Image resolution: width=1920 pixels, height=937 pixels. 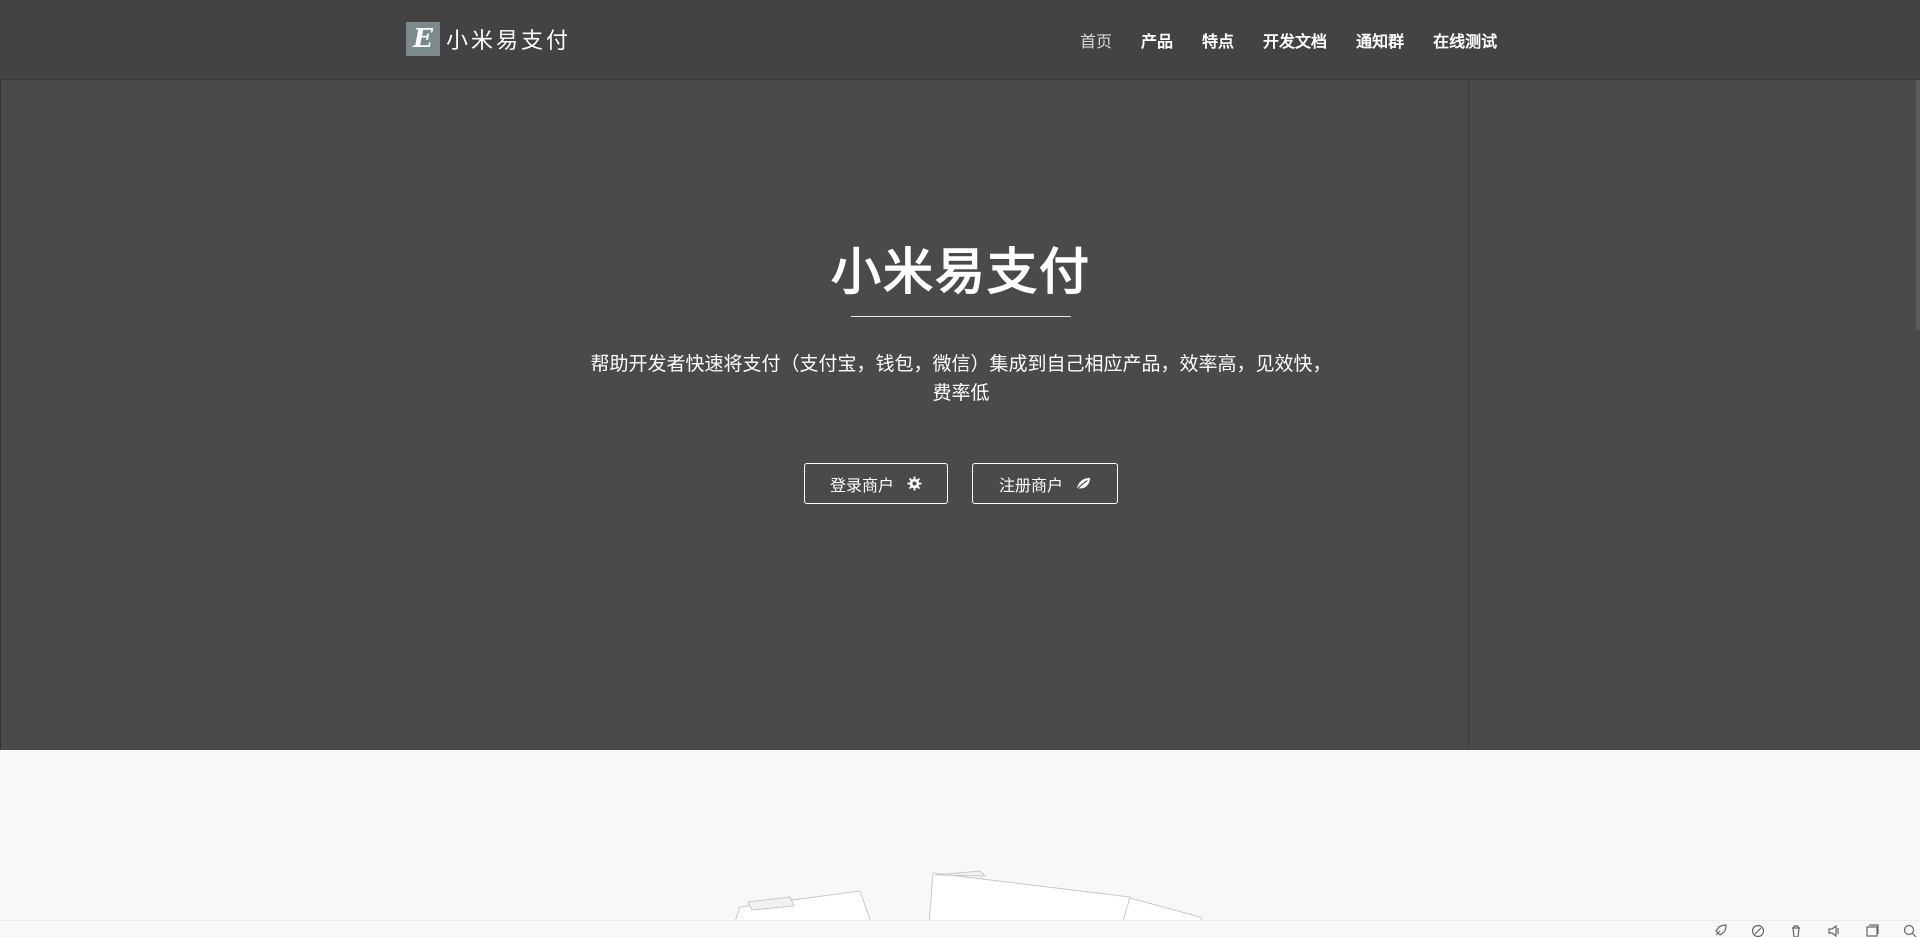 What do you see at coordinates (1380, 40) in the screenshot?
I see `nav-item-notify-group: 通知群` at bounding box center [1380, 40].